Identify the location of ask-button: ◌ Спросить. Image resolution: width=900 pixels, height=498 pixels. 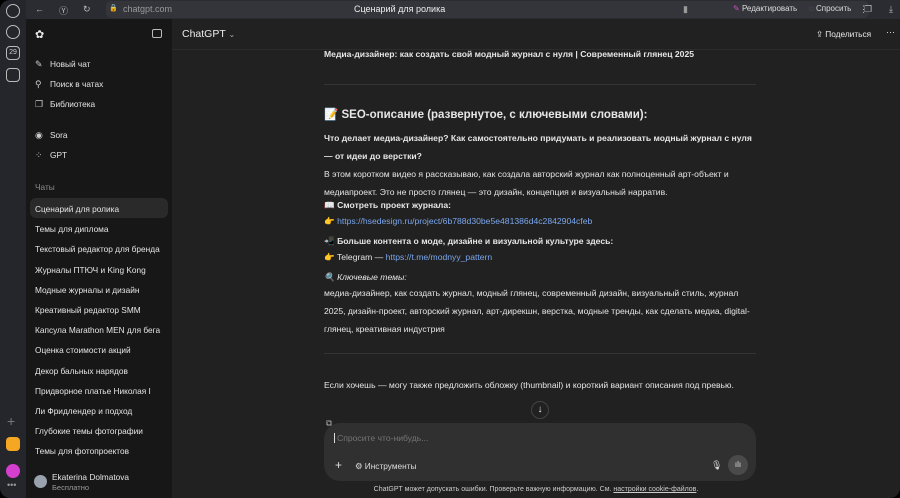
(830, 8).